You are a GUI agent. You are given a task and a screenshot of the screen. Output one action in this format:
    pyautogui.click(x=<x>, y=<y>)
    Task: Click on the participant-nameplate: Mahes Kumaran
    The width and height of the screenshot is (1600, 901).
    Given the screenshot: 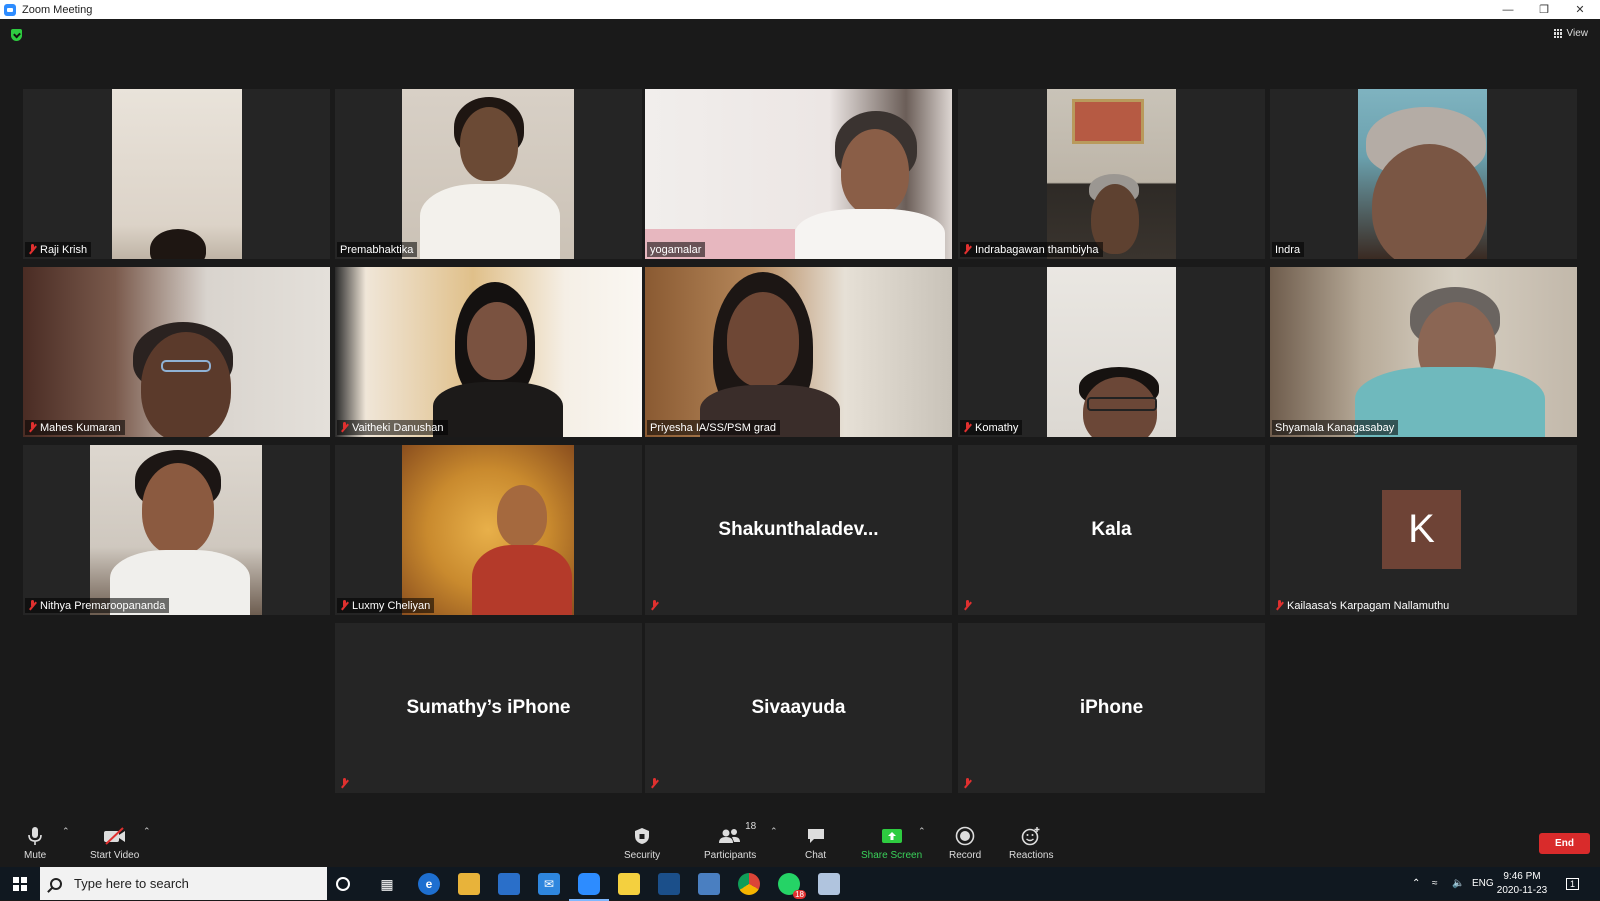 What is the action you would take?
    pyautogui.click(x=75, y=427)
    